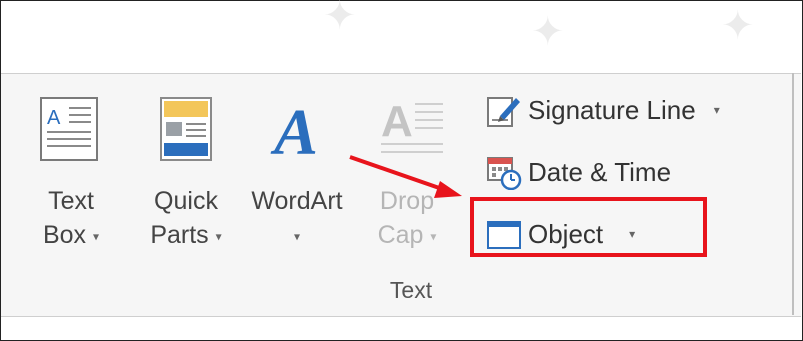  What do you see at coordinates (588, 227) in the screenshot?
I see `object-highlight-box` at bounding box center [588, 227].